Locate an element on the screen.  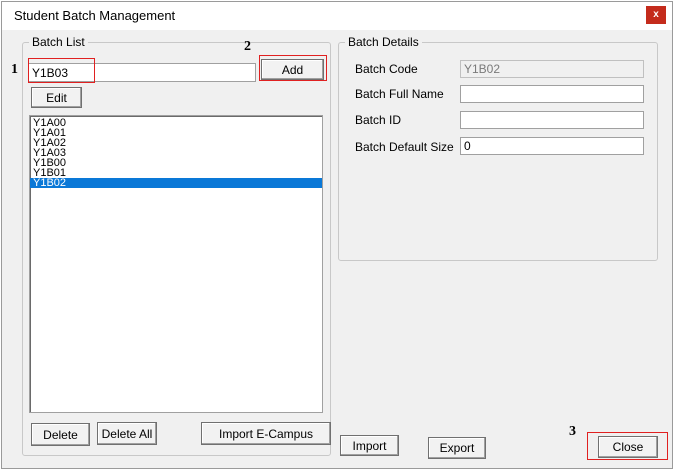
window-title: Student Batch Management is located at coordinates (95, 15).